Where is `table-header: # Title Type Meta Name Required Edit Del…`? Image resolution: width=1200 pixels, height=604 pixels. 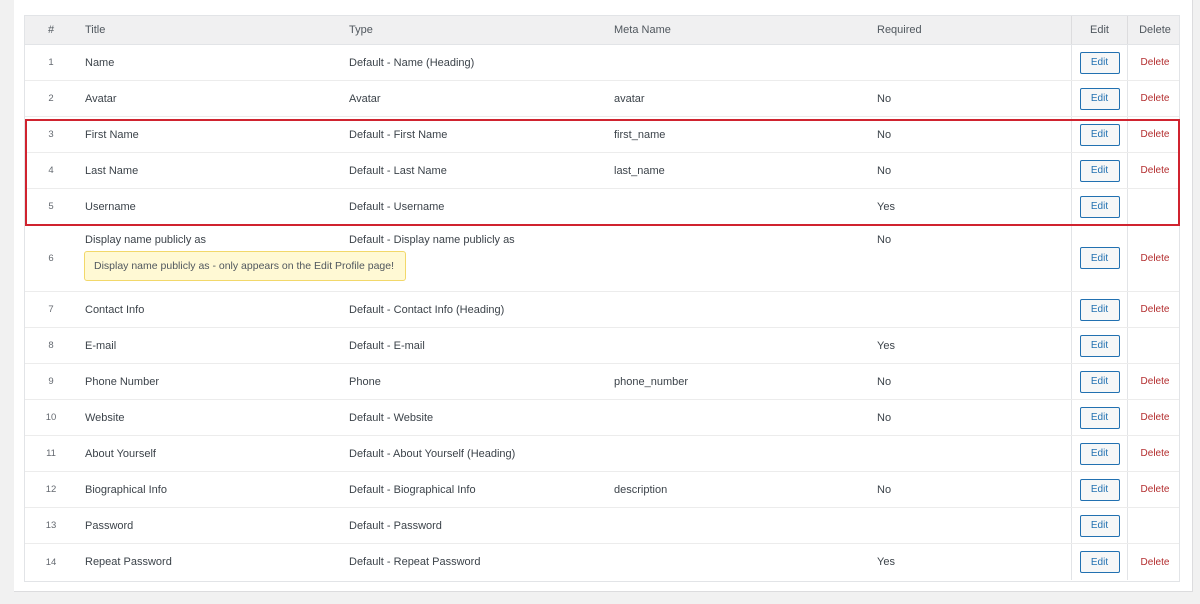
table-header: # Title Type Meta Name Required Edit Del… is located at coordinates (602, 30).